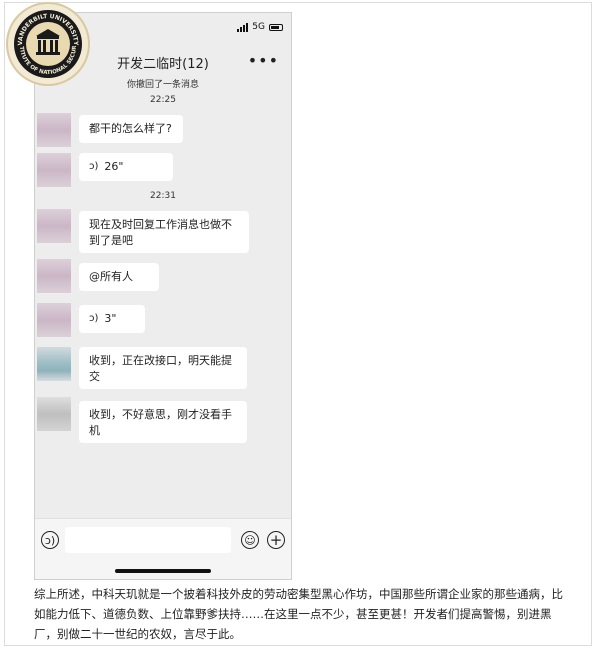 This screenshot has width=596, height=650. I want to click on status-bar: 5G, so click(260, 27).